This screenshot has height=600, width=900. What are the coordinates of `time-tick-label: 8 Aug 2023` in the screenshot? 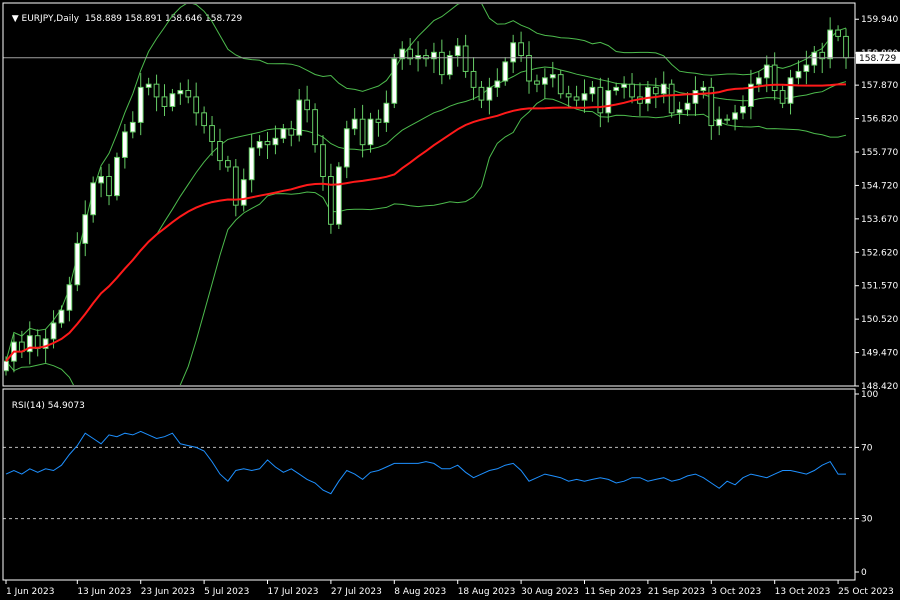 It's located at (420, 592).